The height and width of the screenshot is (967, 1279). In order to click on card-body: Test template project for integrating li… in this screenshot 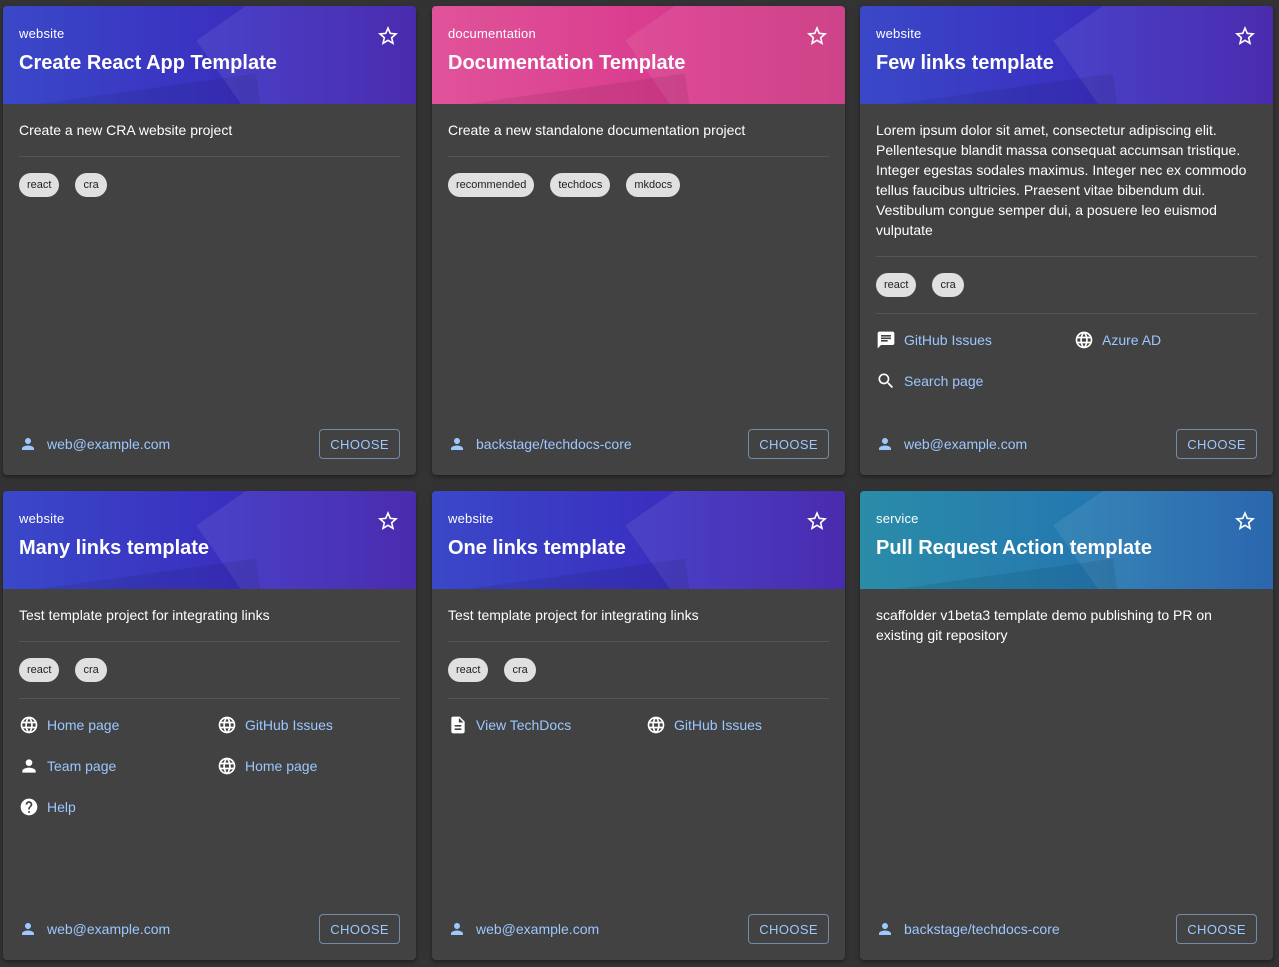, I will do `click(638, 751)`.